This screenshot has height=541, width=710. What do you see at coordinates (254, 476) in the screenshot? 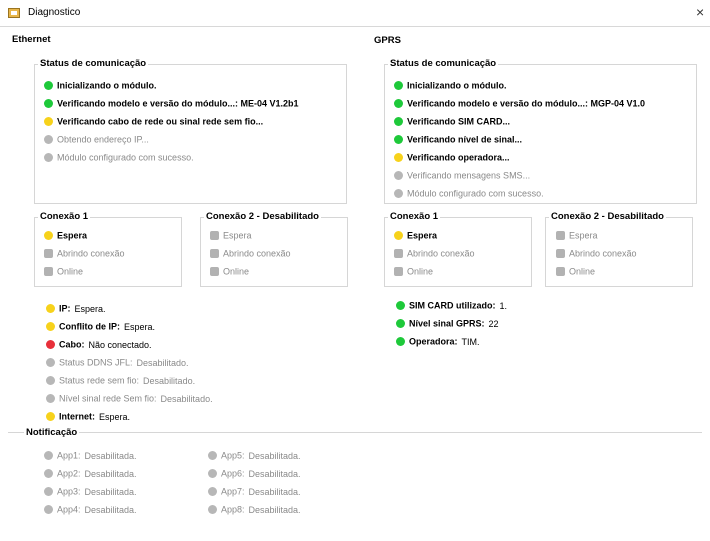
I see `notificacao-app-item: App6: Desabilitada.` at bounding box center [254, 476].